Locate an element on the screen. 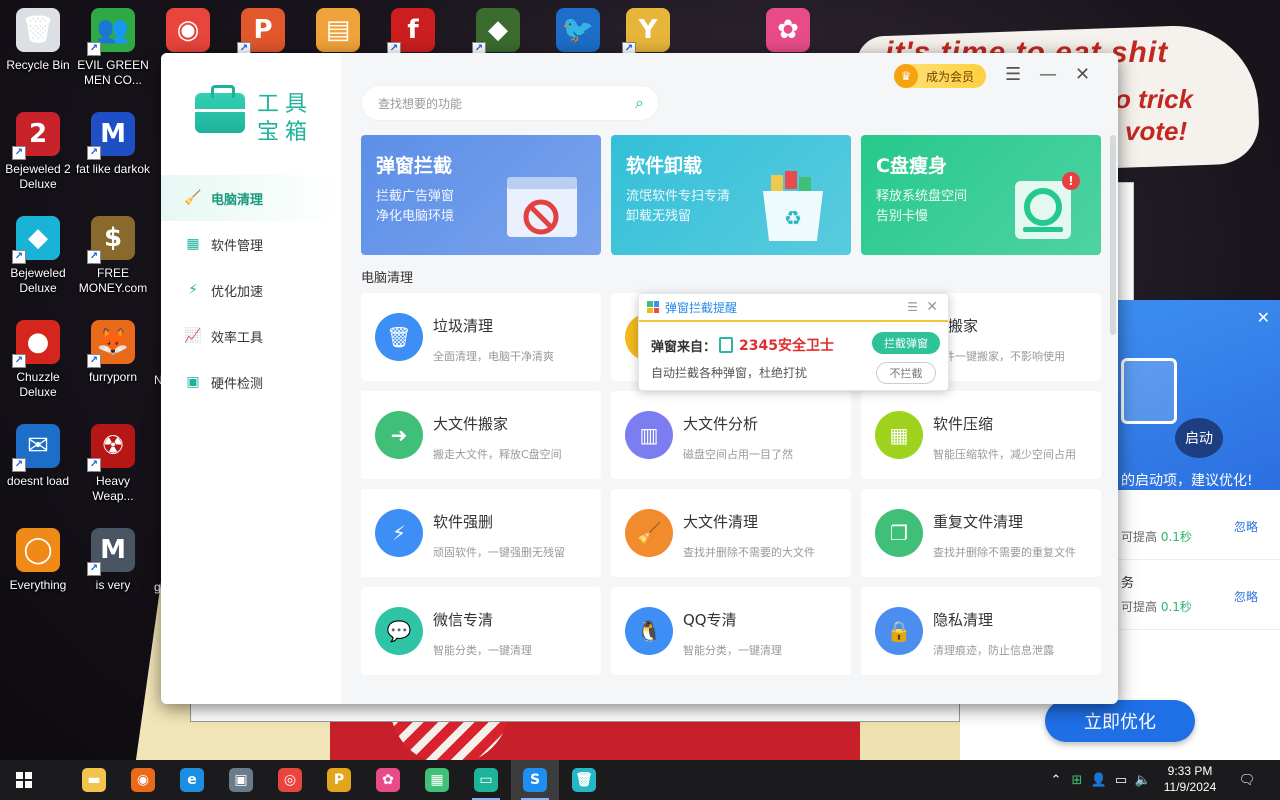  sidebar-item: ⚡ 优化加速 is located at coordinates (251, 290).